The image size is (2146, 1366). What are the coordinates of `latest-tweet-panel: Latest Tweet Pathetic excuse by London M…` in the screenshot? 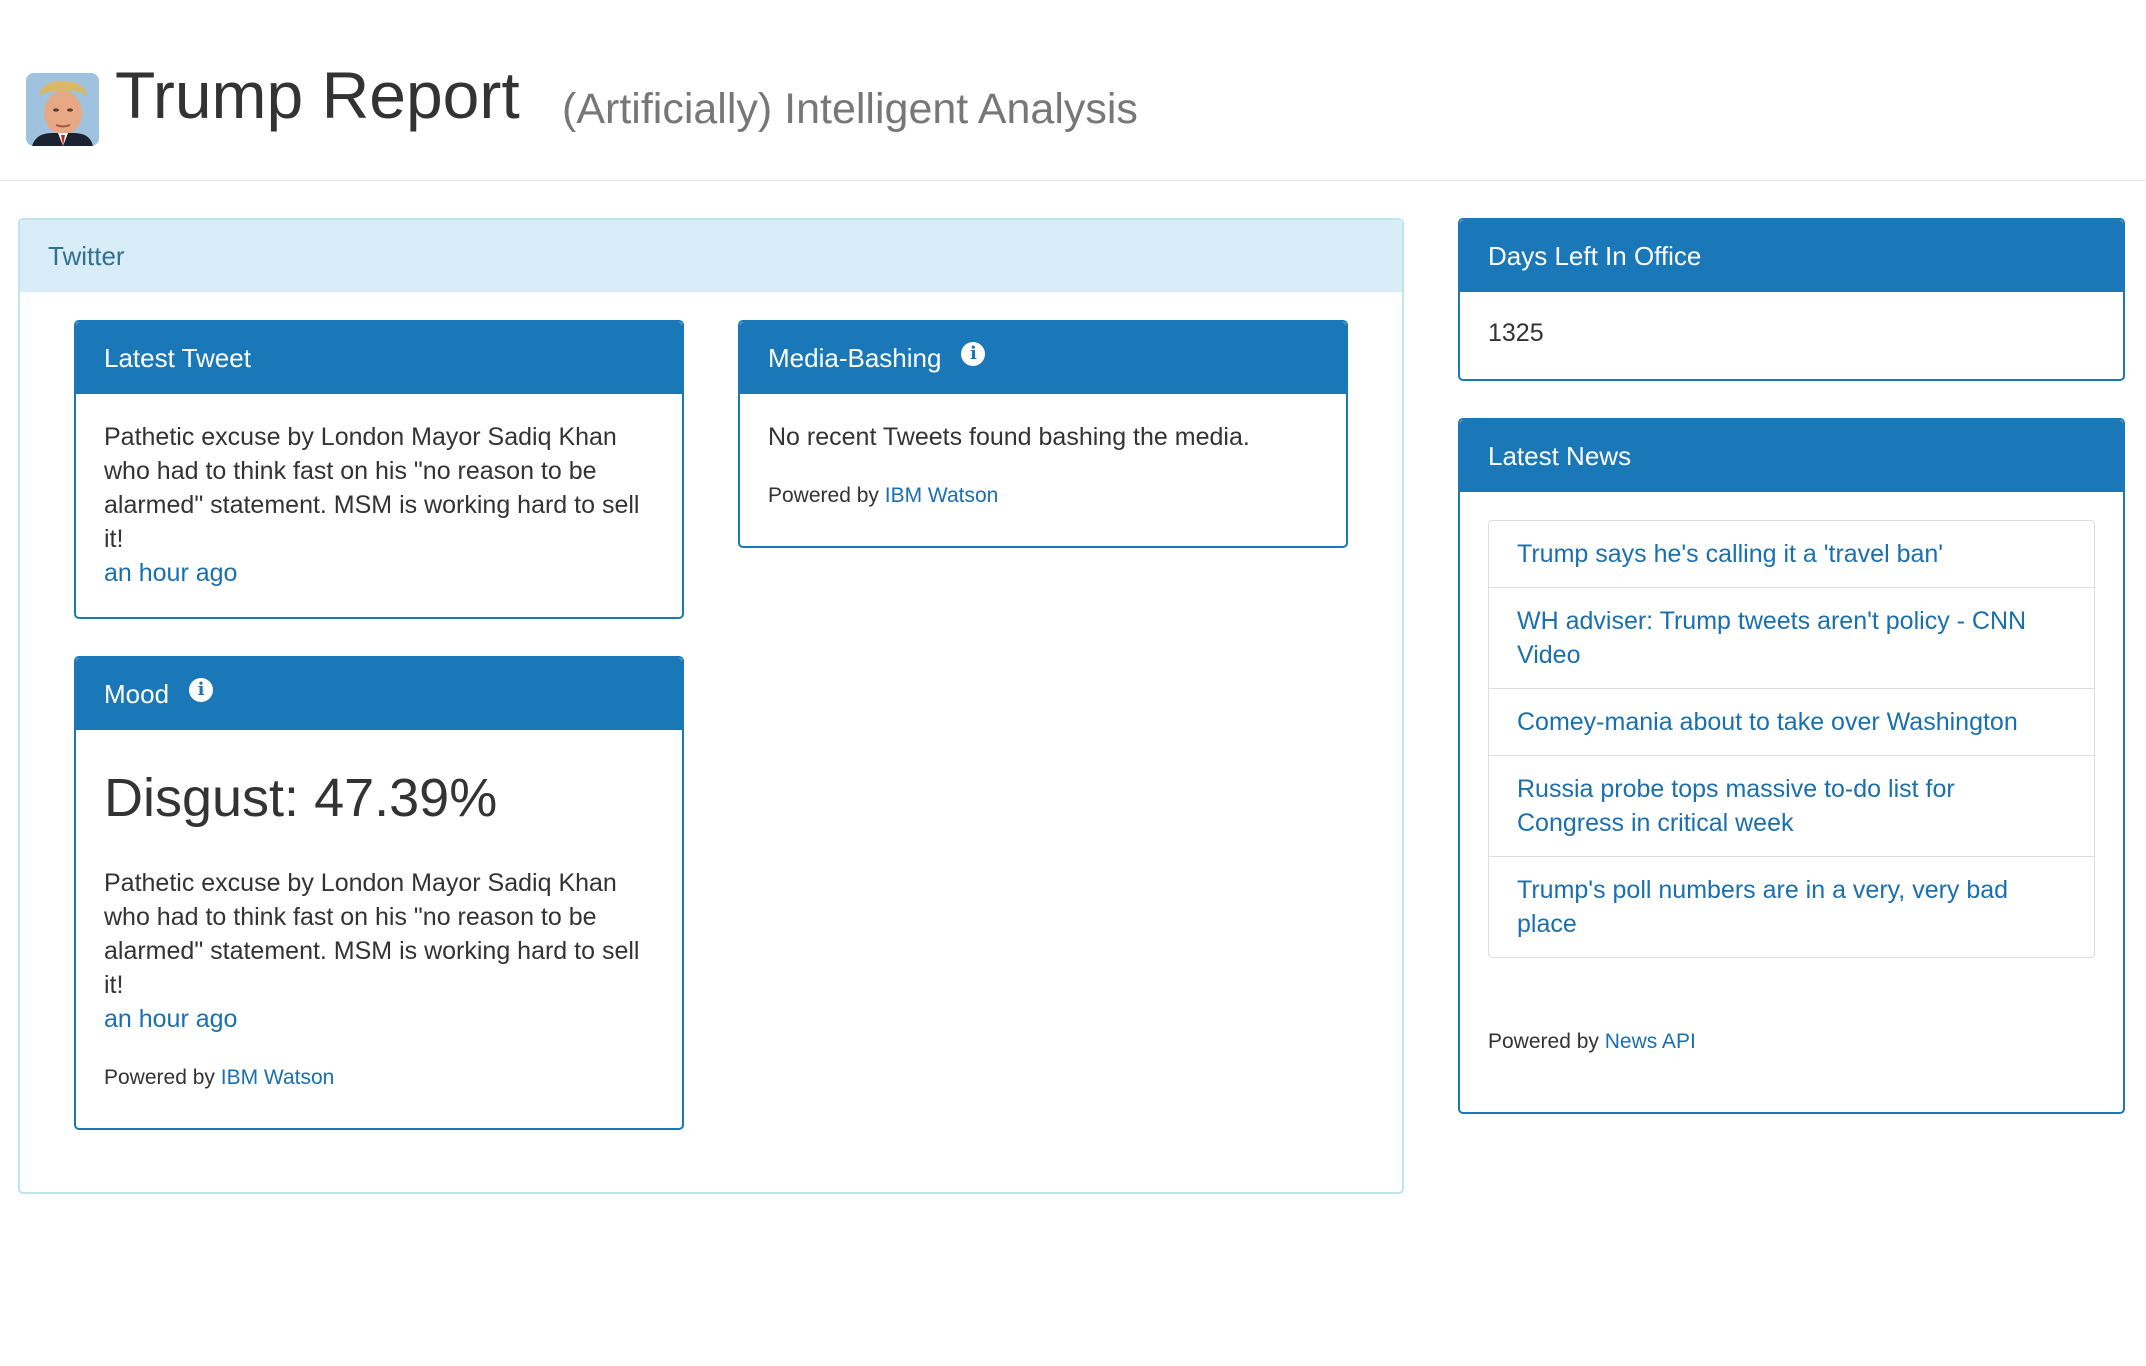 It's located at (379, 469).